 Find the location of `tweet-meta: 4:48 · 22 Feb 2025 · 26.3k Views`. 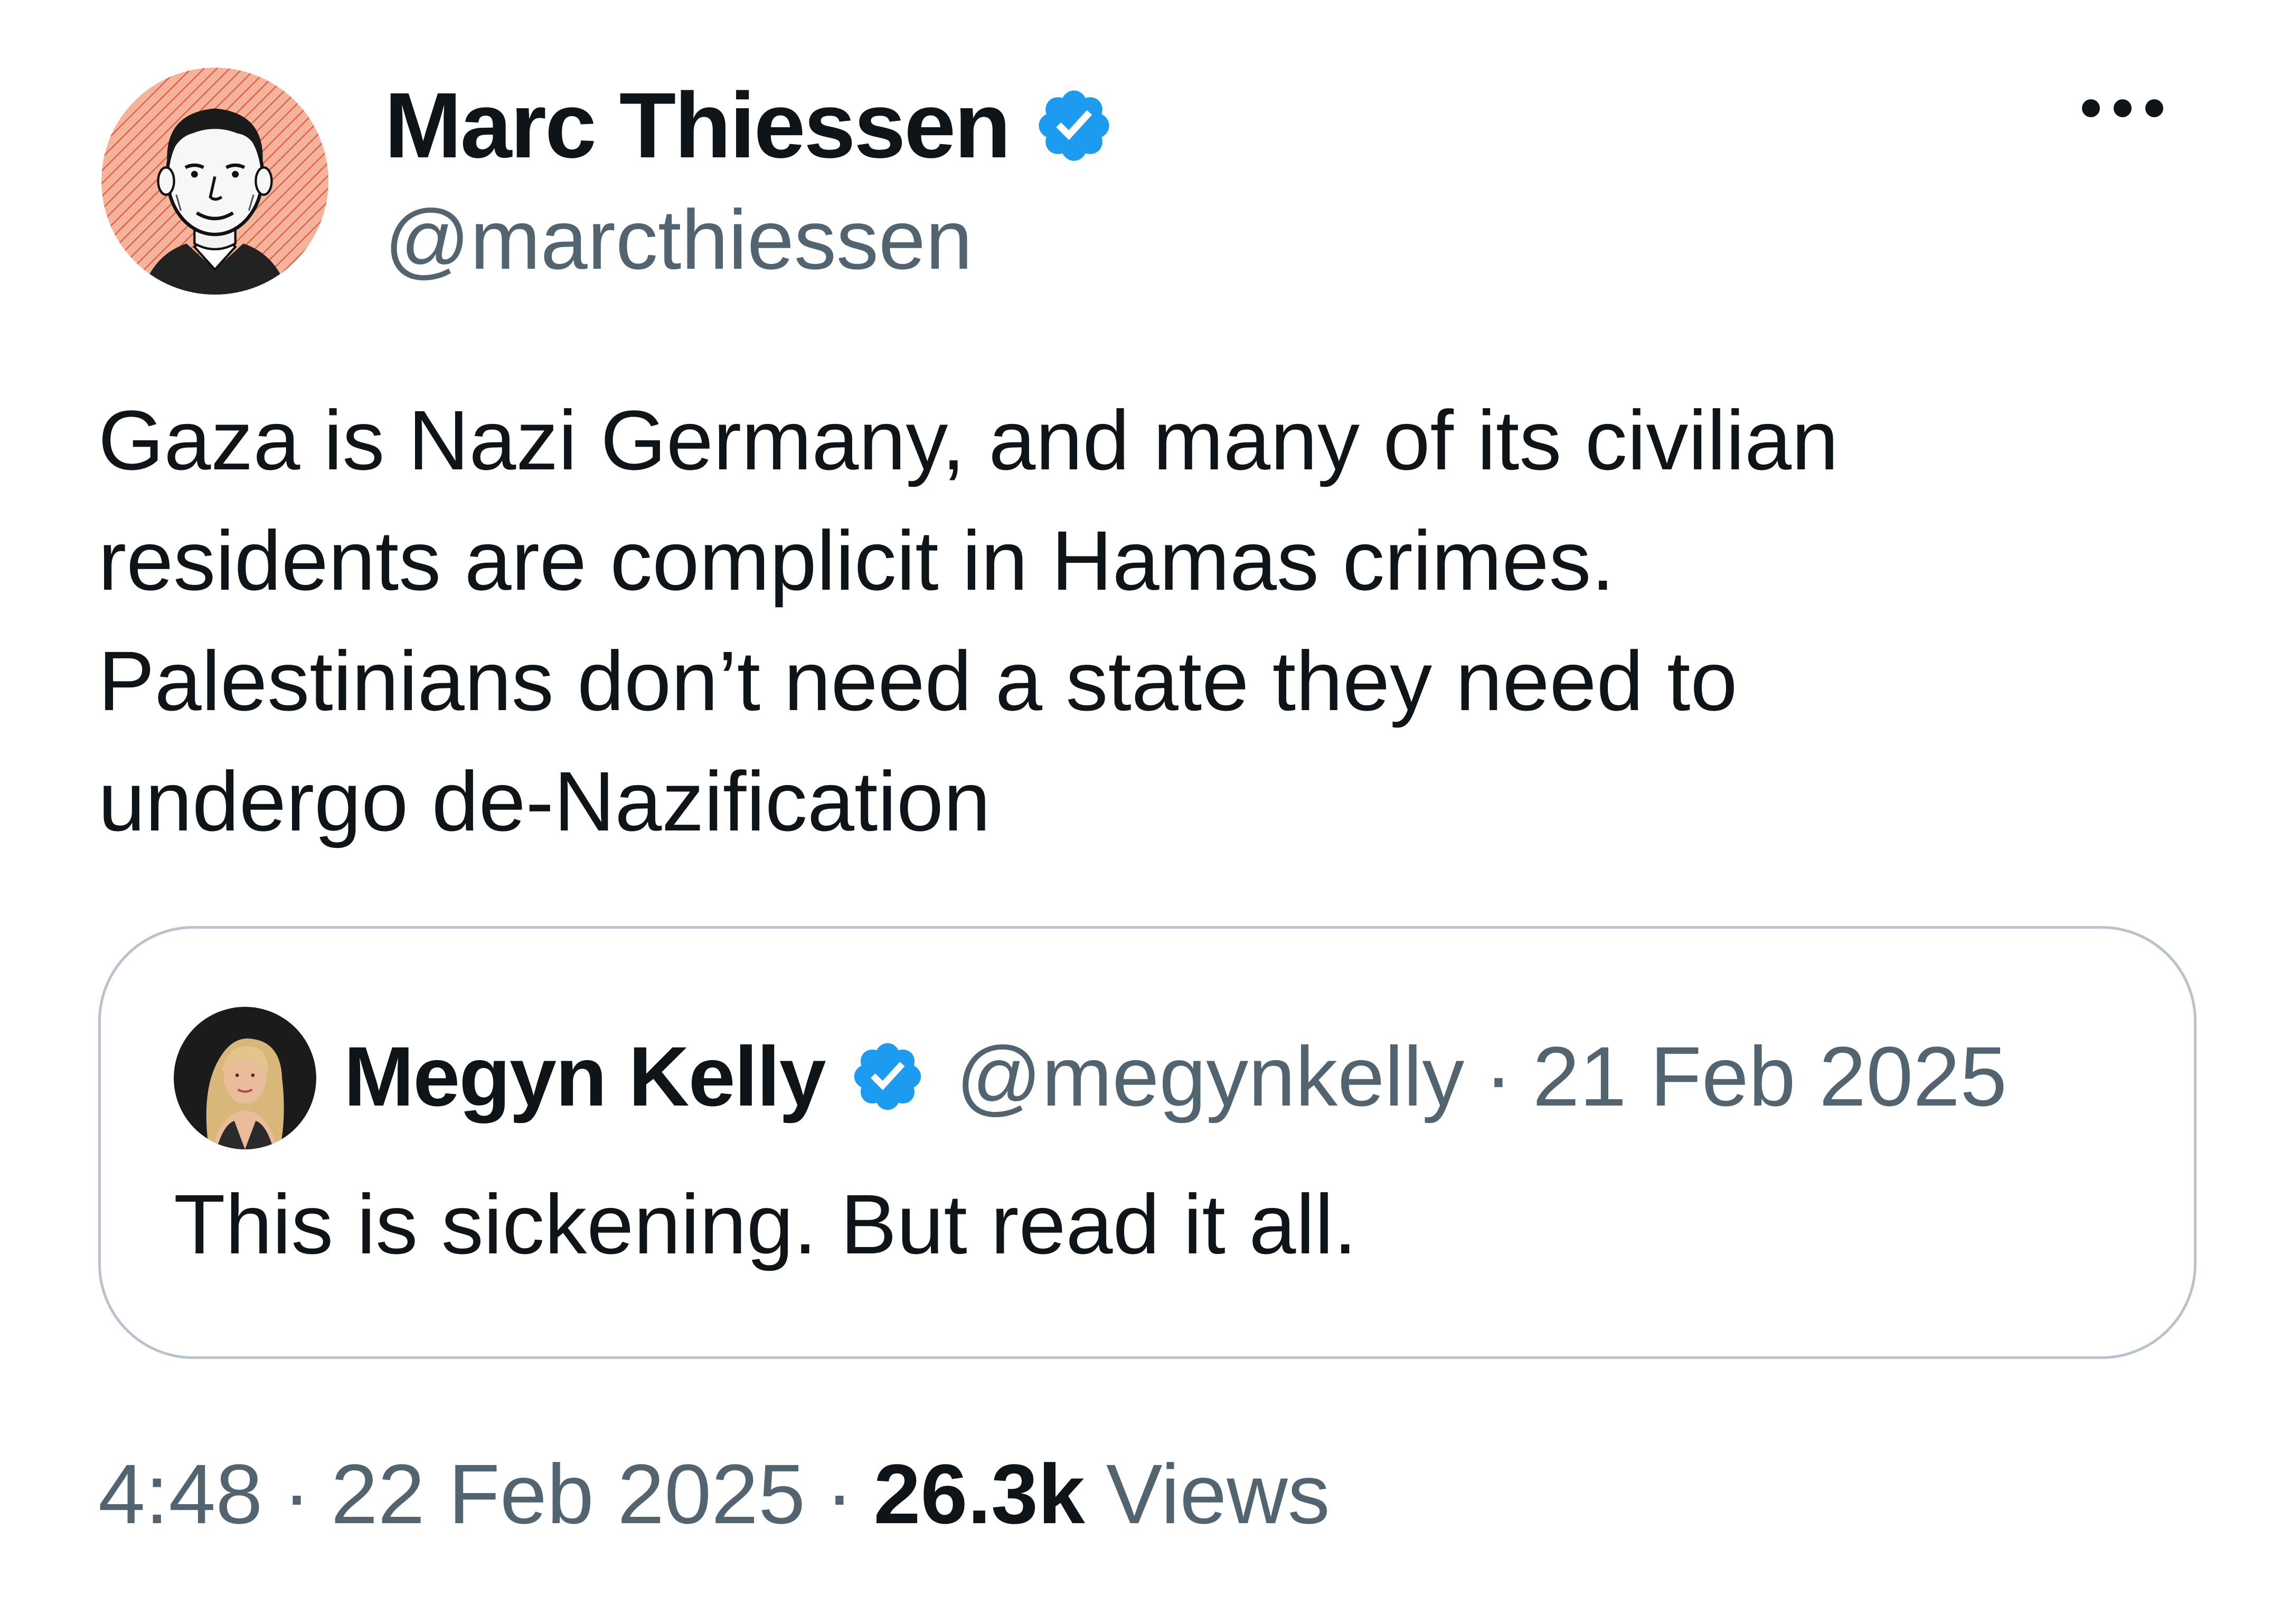

tweet-meta: 4:48 · 22 Feb 2025 · 26.3k Views is located at coordinates (714, 1494).